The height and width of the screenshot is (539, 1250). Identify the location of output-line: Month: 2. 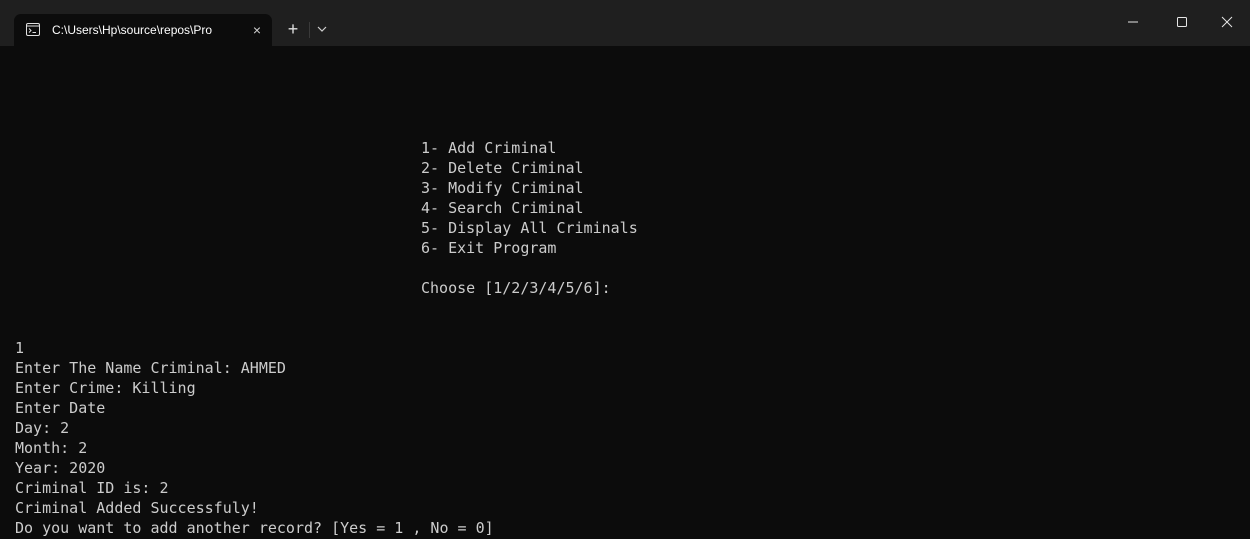
(51, 448).